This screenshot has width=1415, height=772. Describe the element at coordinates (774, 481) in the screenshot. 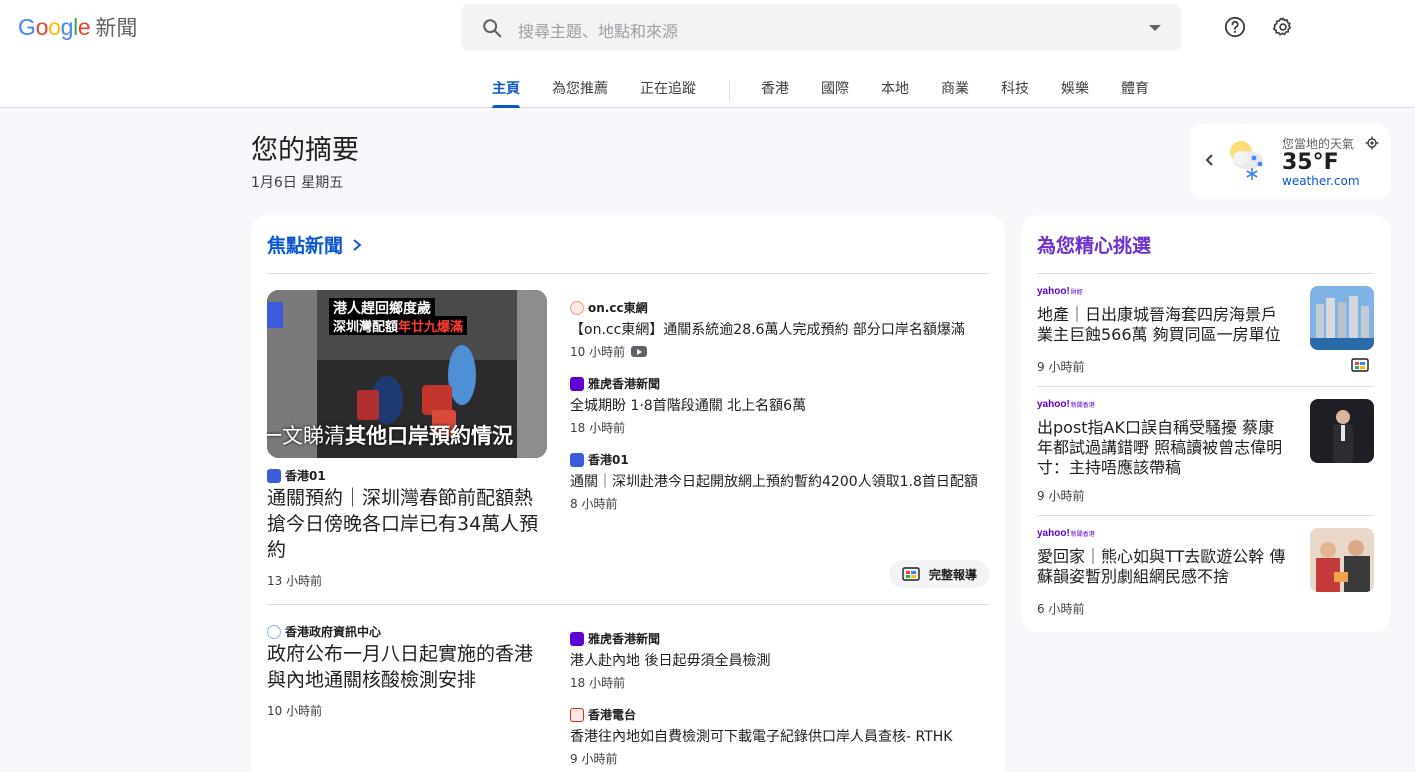

I see `related-headline: 通關｜深圳赴港今日起開放網上預約暫約4200人領取1.8首日配額` at that location.